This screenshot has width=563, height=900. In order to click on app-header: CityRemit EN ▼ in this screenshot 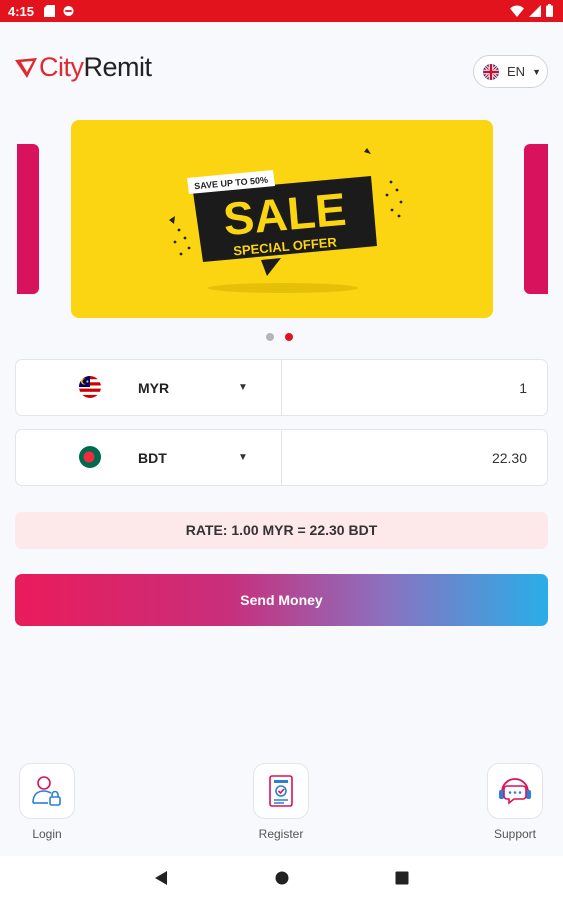, I will do `click(281, 67)`.